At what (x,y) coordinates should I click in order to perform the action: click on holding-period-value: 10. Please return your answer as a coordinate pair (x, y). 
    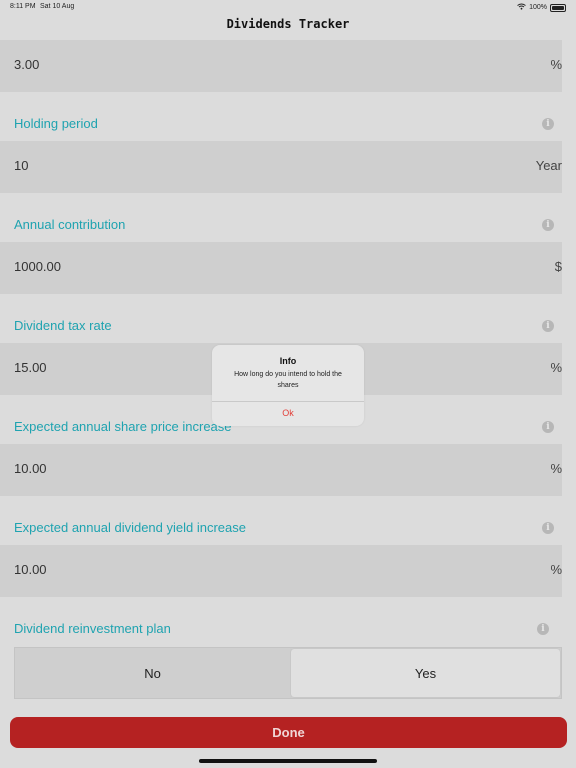
    Looking at the image, I should click on (21, 165).